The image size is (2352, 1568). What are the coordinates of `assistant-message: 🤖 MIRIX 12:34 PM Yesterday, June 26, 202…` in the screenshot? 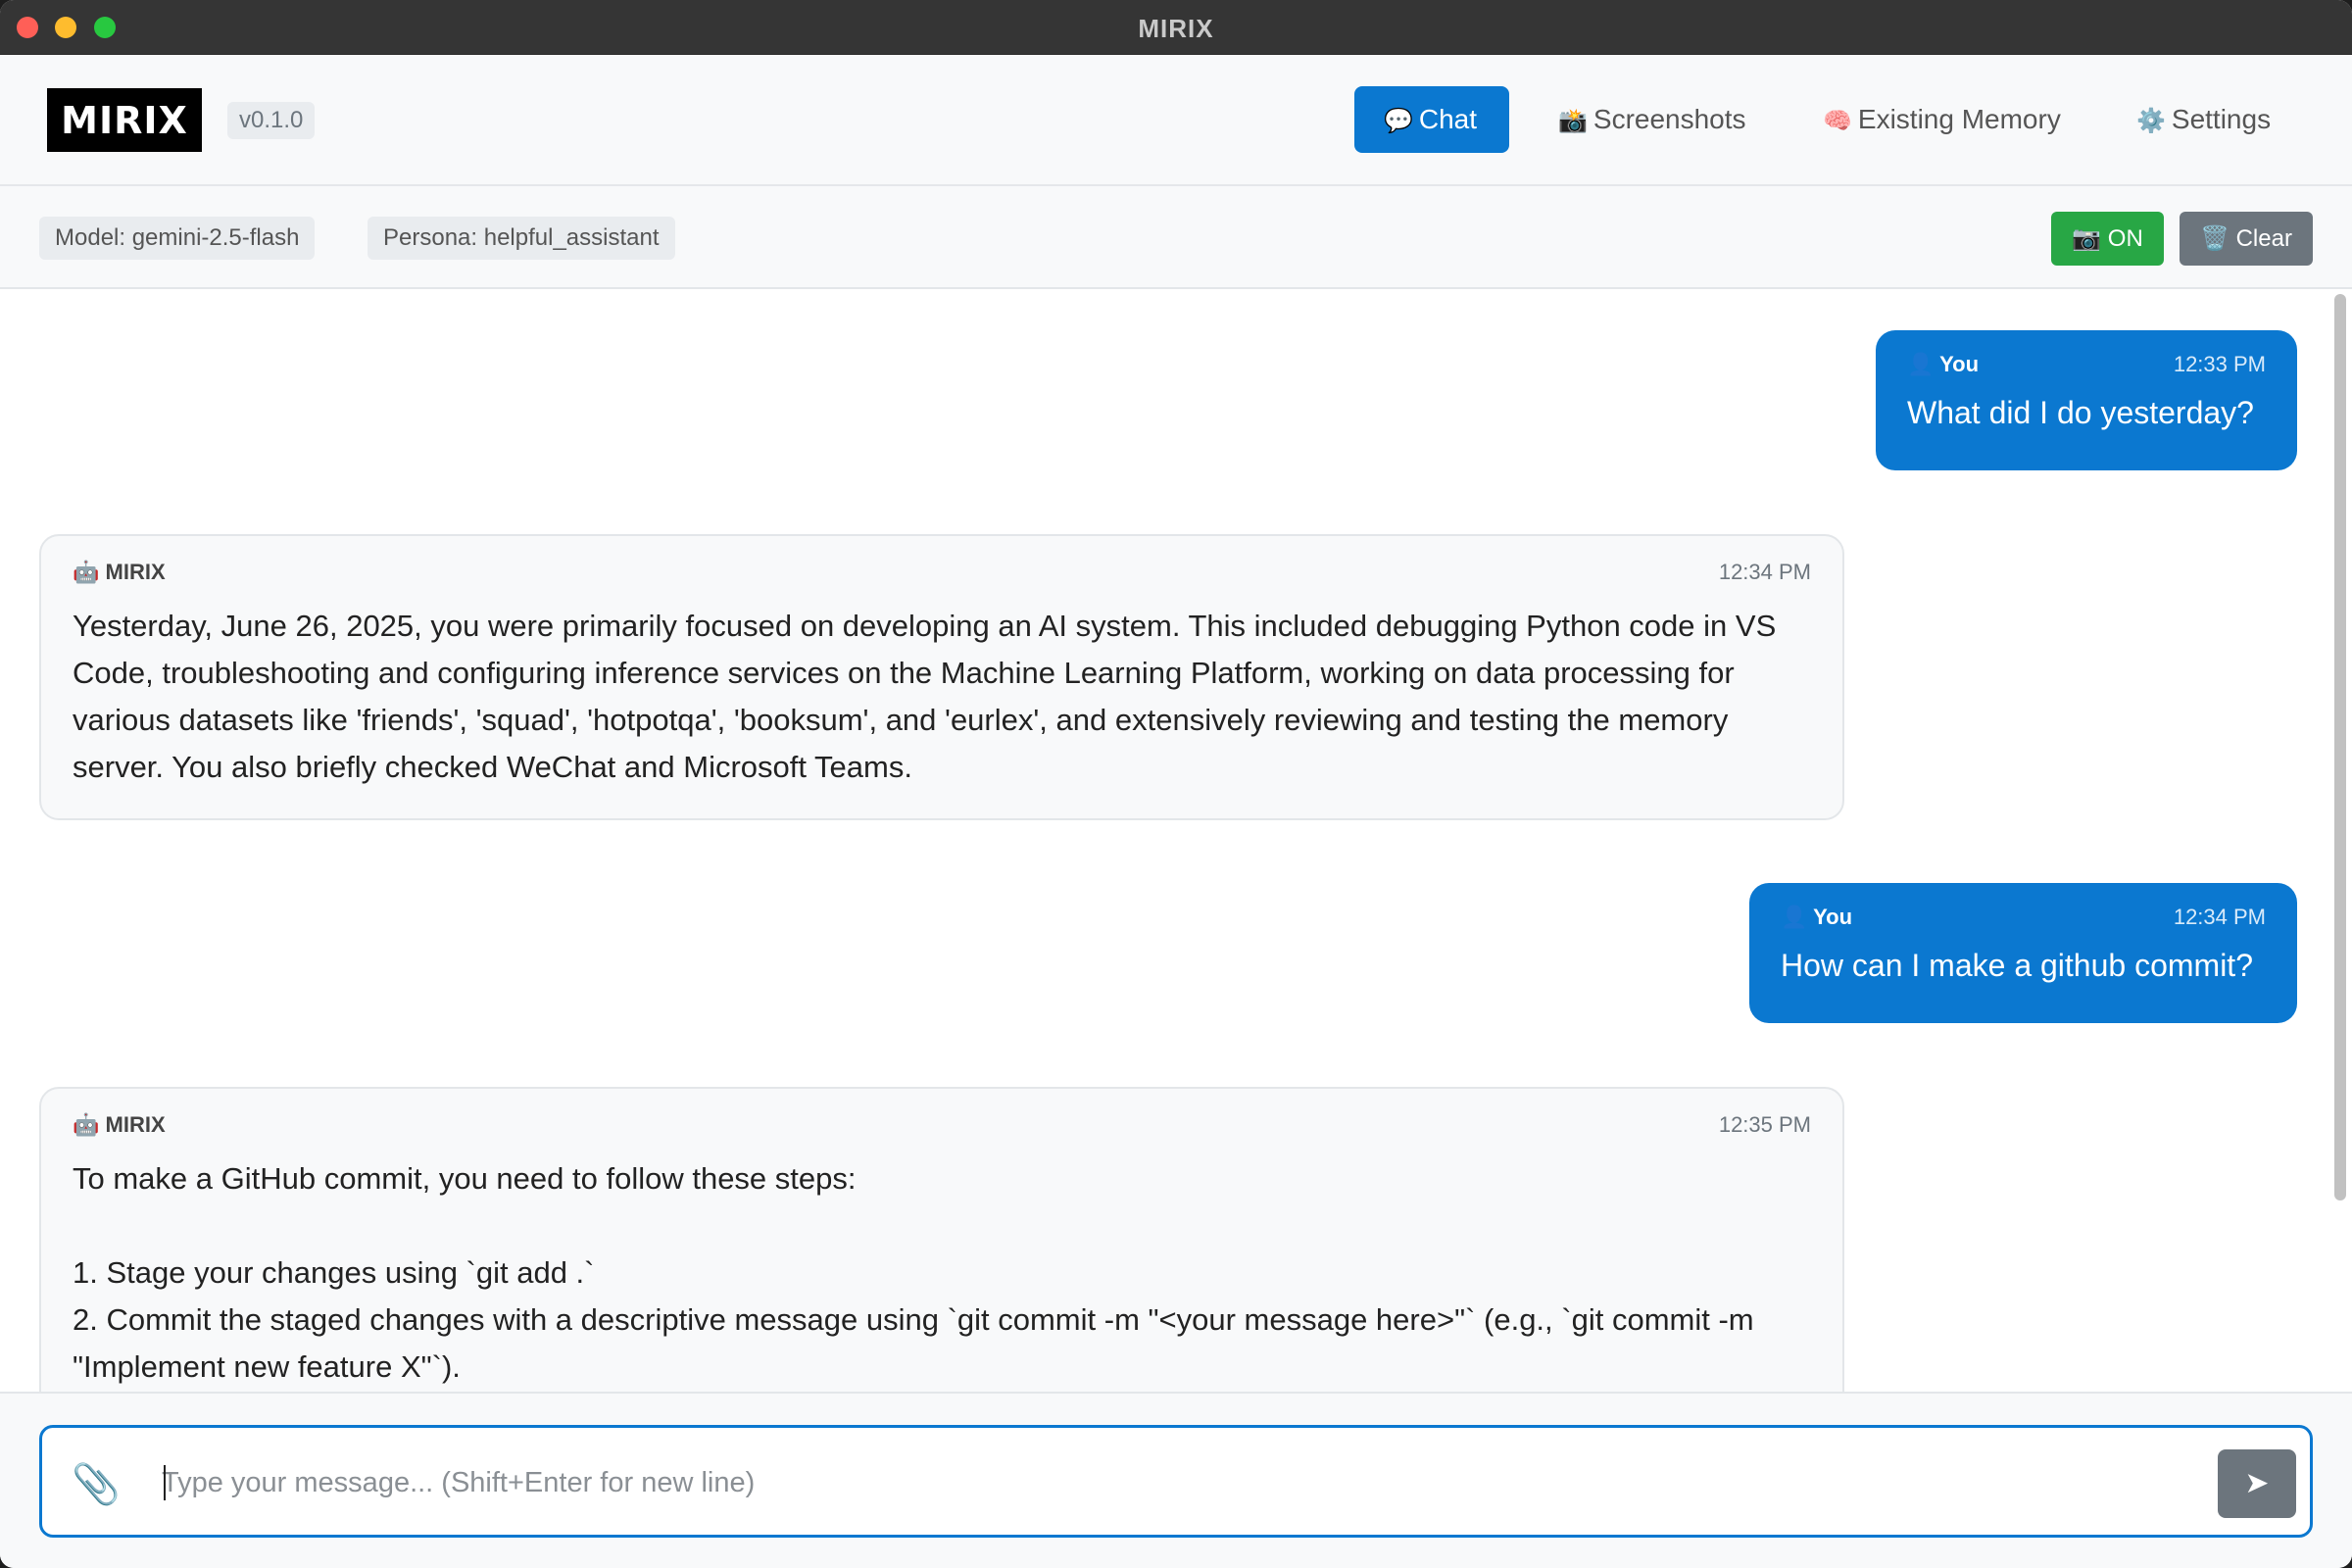 It's located at (941, 677).